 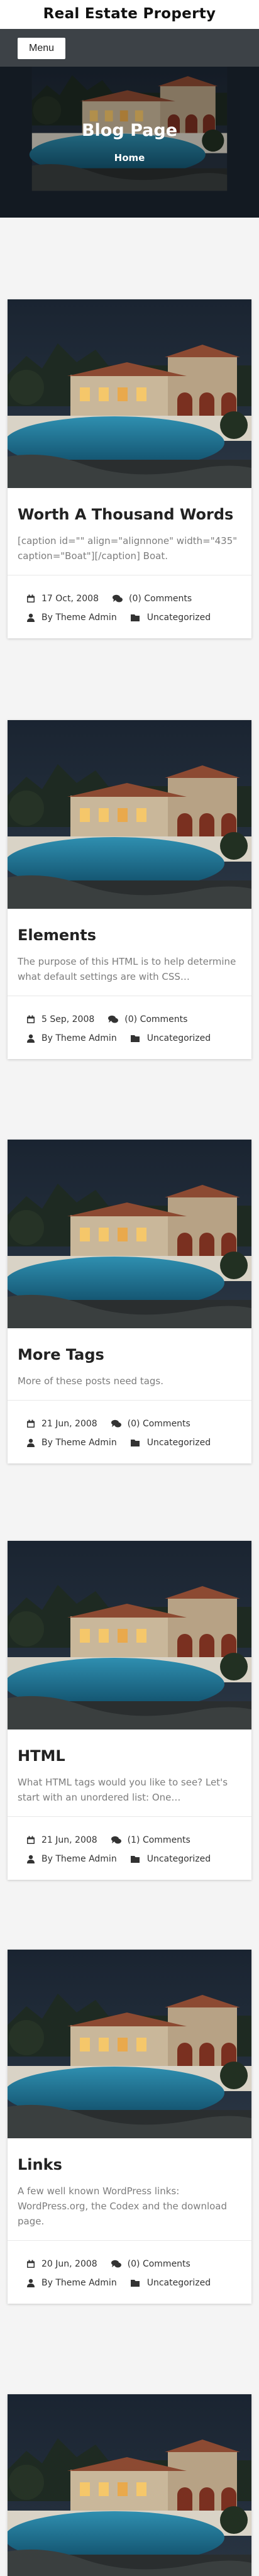 I want to click on page-title: Blog Page, so click(x=129, y=130).